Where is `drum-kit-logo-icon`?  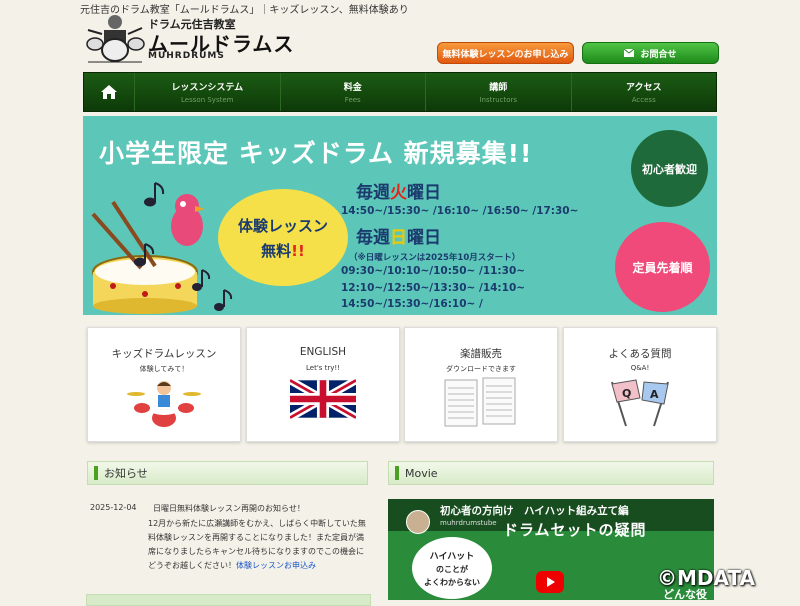
drum-kit-logo-icon is located at coordinates (115, 39).